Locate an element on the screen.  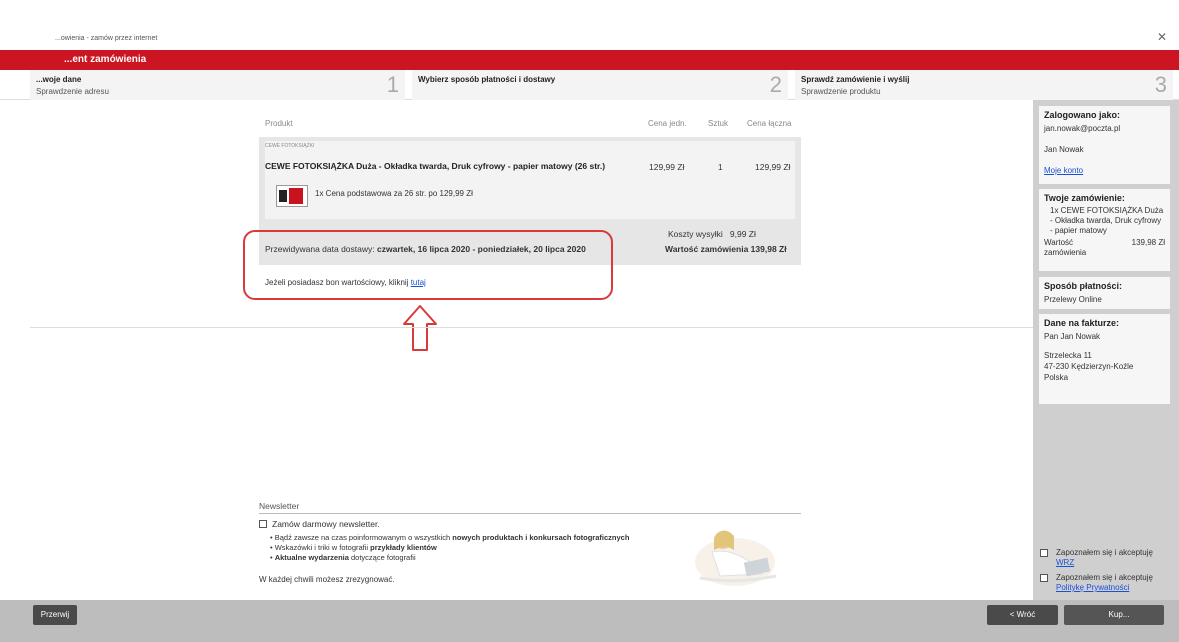
column-header-qty: Sztuk is located at coordinates (718, 123).